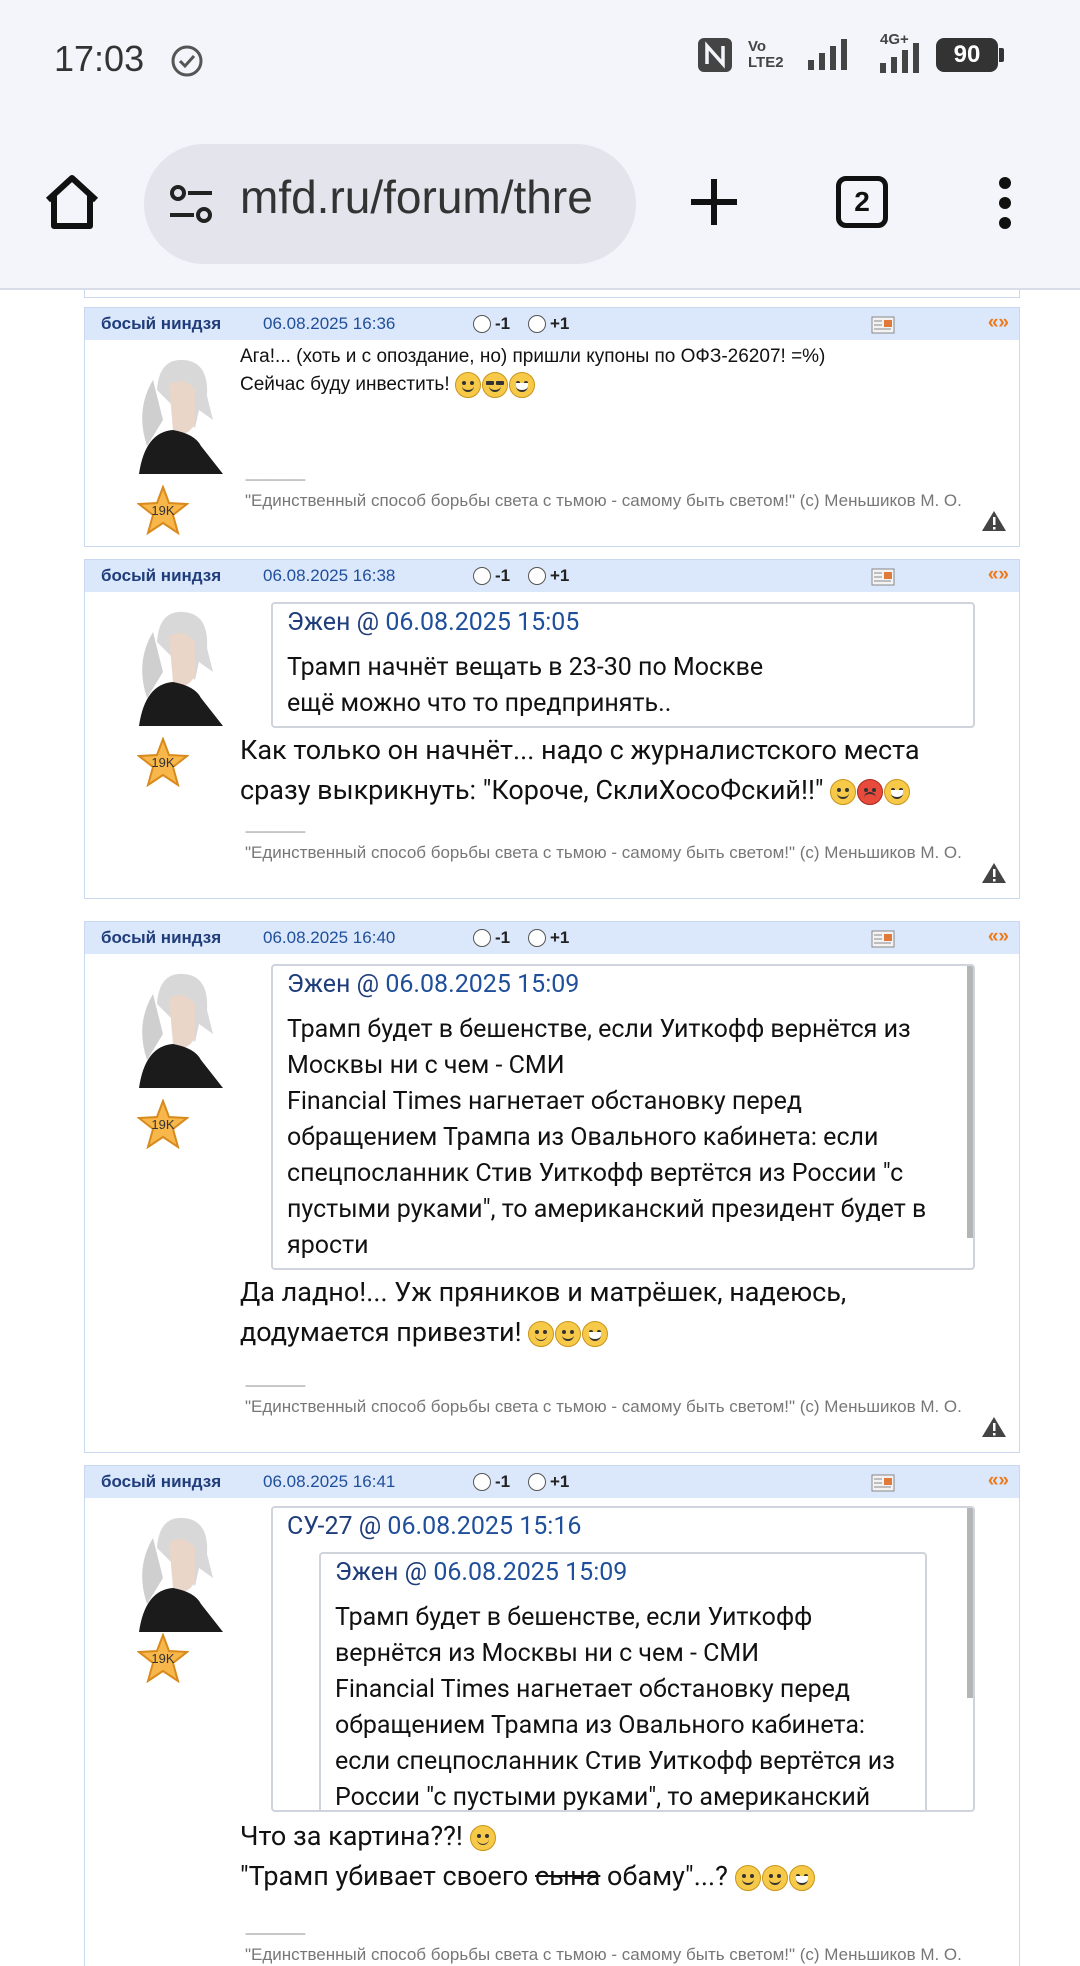 This screenshot has height=1966, width=1080. Describe the element at coordinates (560, 323) in the screenshot. I see `vote-plus-label: +1` at that location.